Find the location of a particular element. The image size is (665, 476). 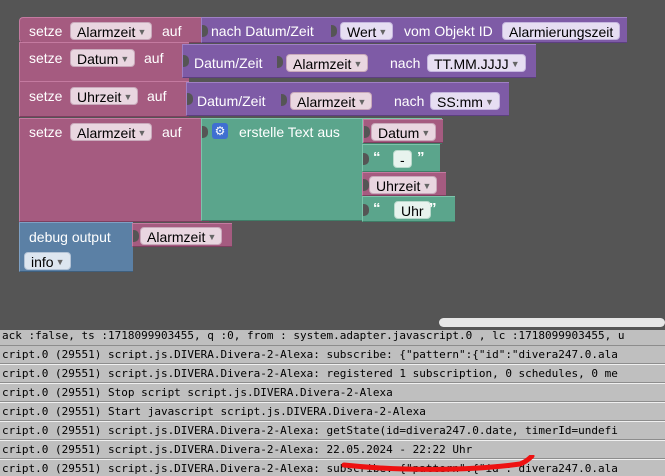

log-level-value: info is located at coordinates (42, 262).